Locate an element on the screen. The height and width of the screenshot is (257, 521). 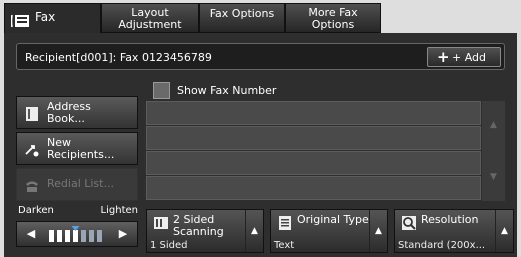
original-type-value: Text is located at coordinates (284, 245).